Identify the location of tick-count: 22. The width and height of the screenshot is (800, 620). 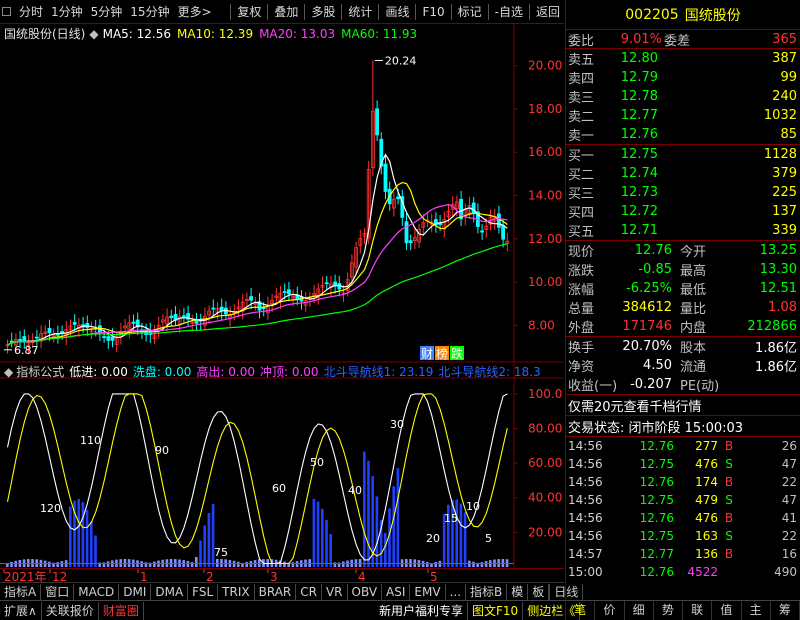
(789, 482).